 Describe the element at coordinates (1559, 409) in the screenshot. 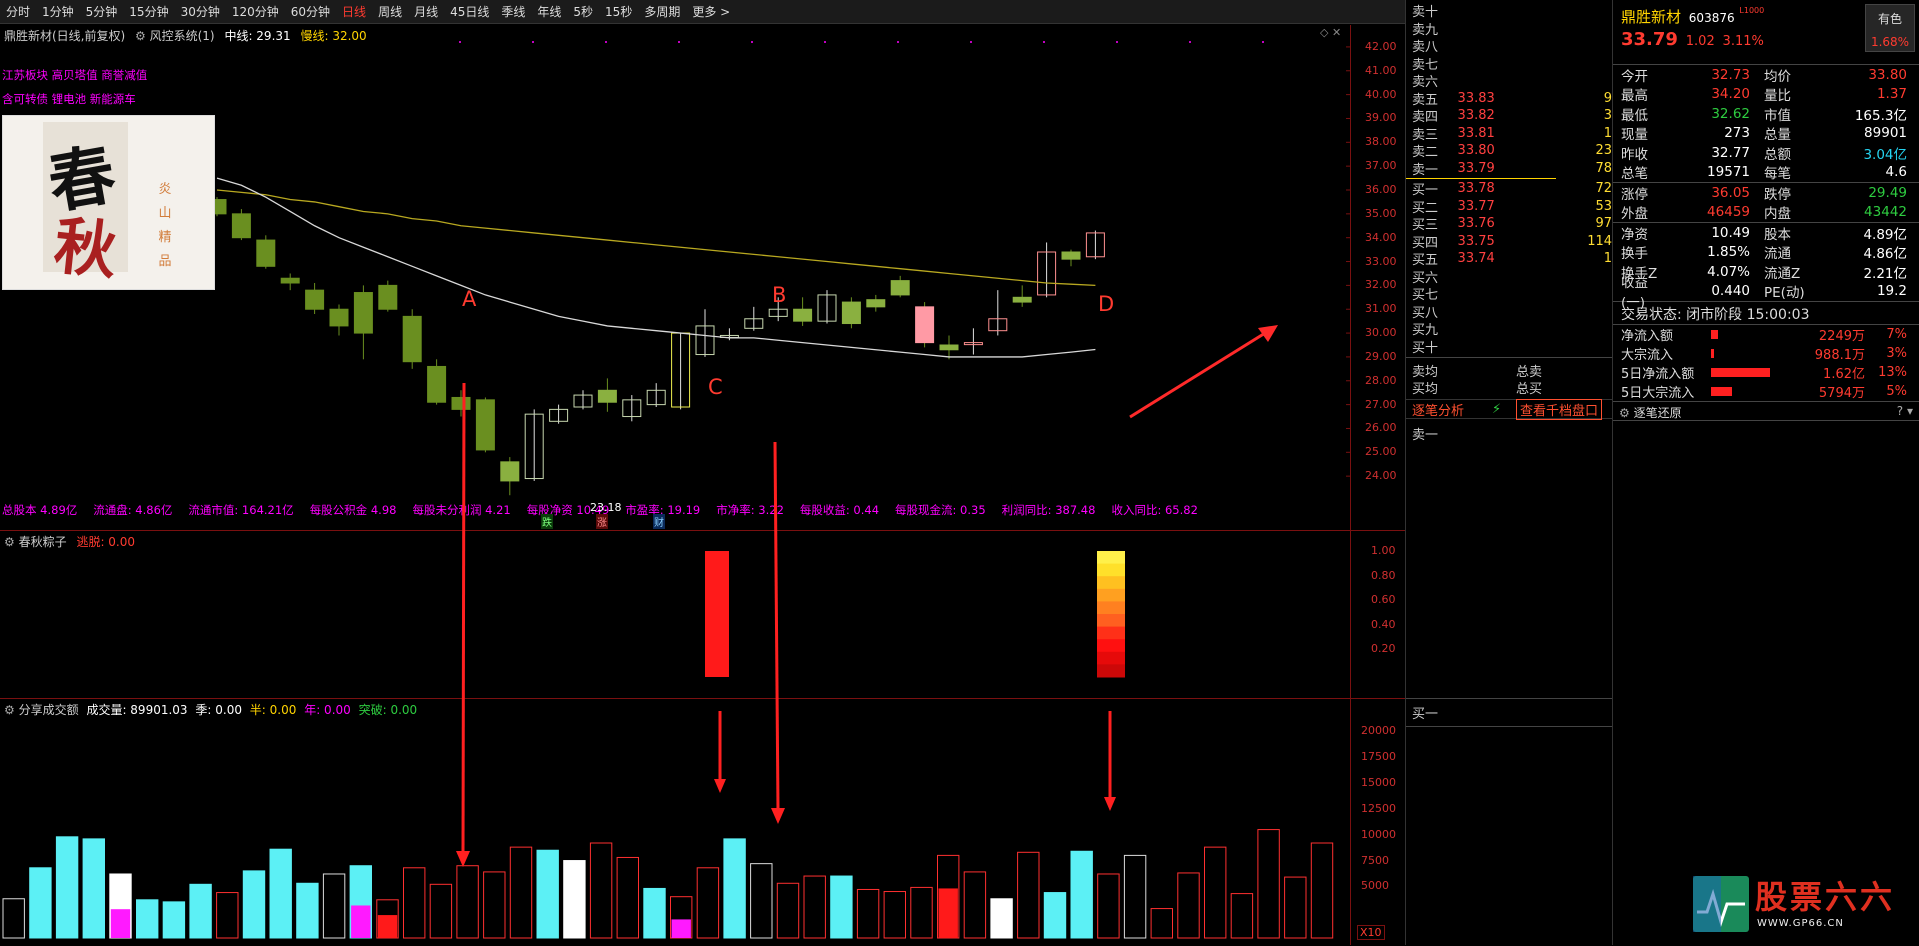

I see `tab-thousand-levels: 查看千档盘口` at that location.